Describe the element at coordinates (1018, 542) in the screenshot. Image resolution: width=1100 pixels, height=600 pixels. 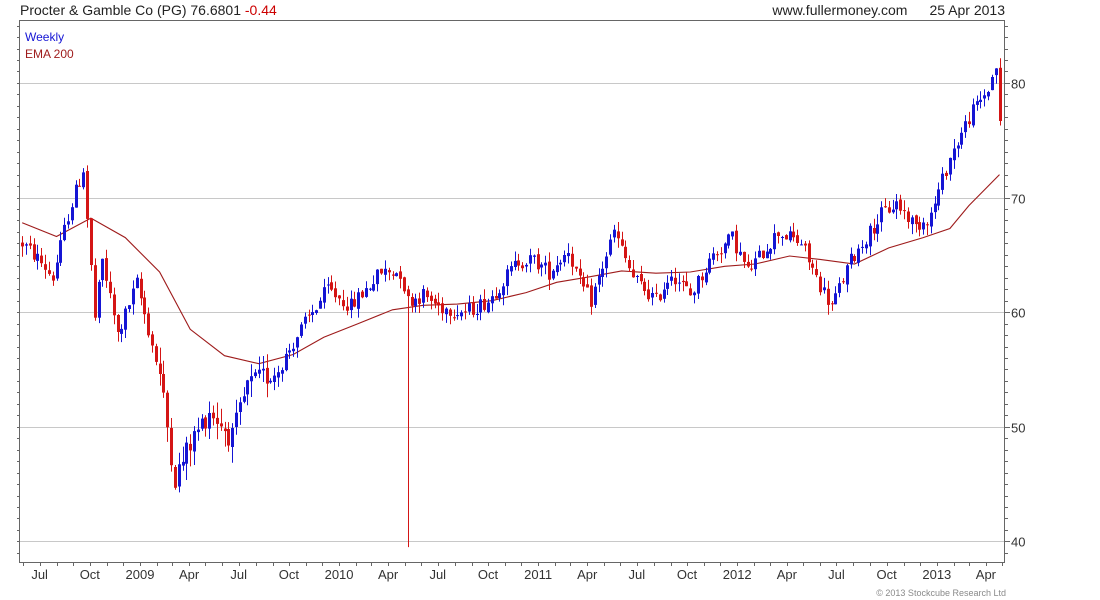
I see `y-tick-label: 40` at that location.